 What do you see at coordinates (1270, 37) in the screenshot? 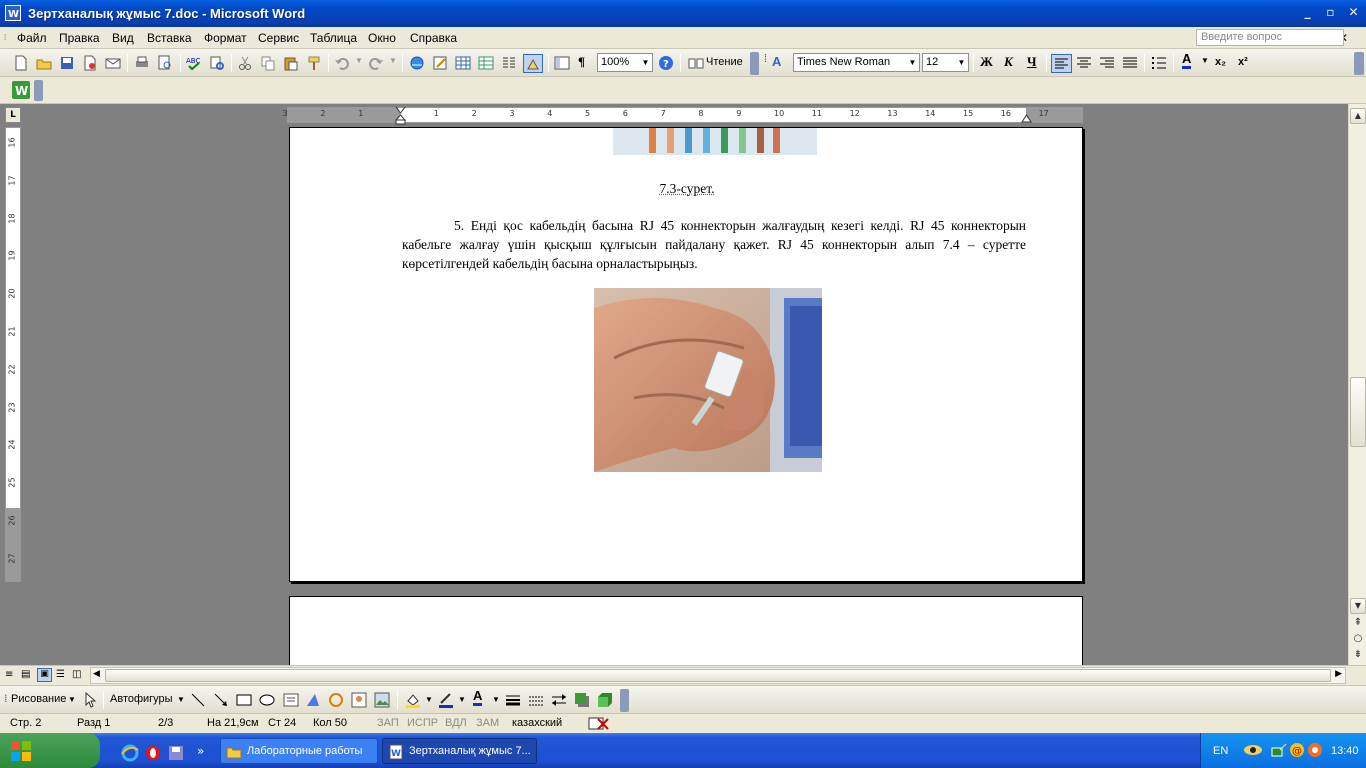
I see `ask-question-input: Введите вопрос` at bounding box center [1270, 37].